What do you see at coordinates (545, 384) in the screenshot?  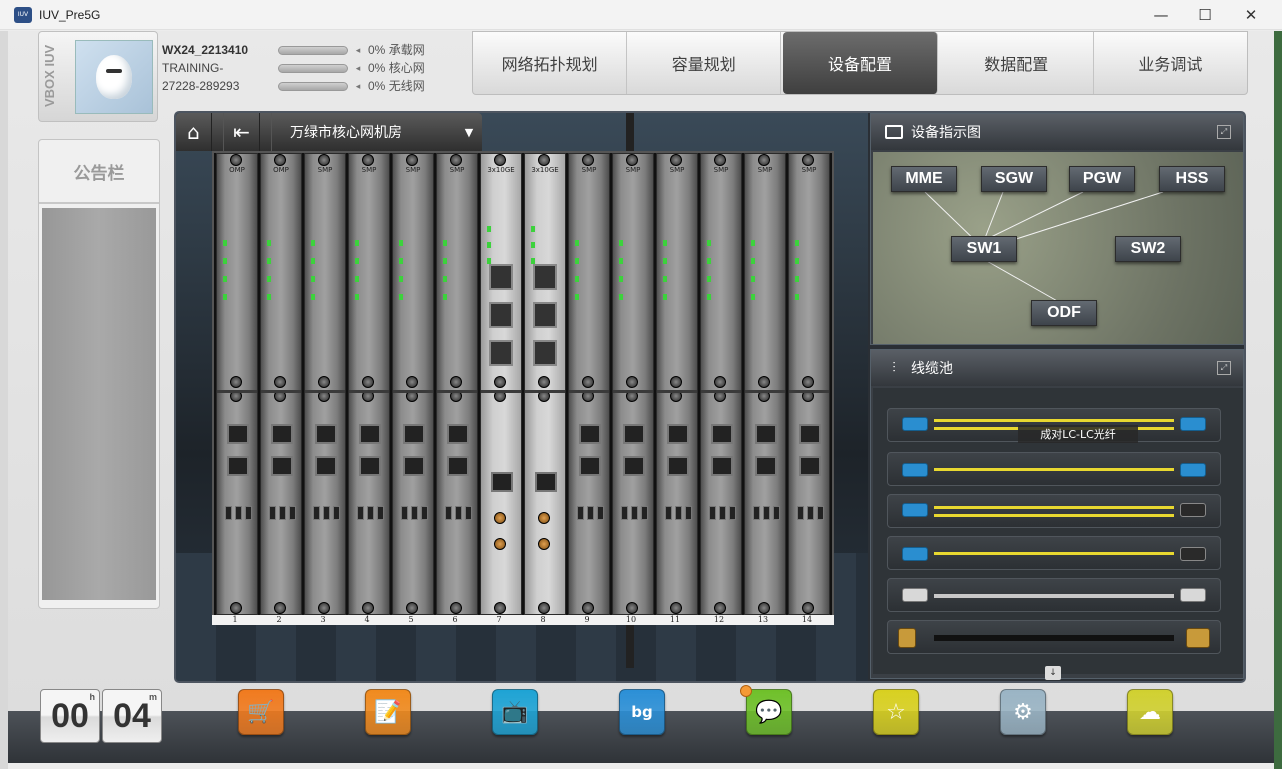 I see `chassis-slot-8: 3x10GE` at bounding box center [545, 384].